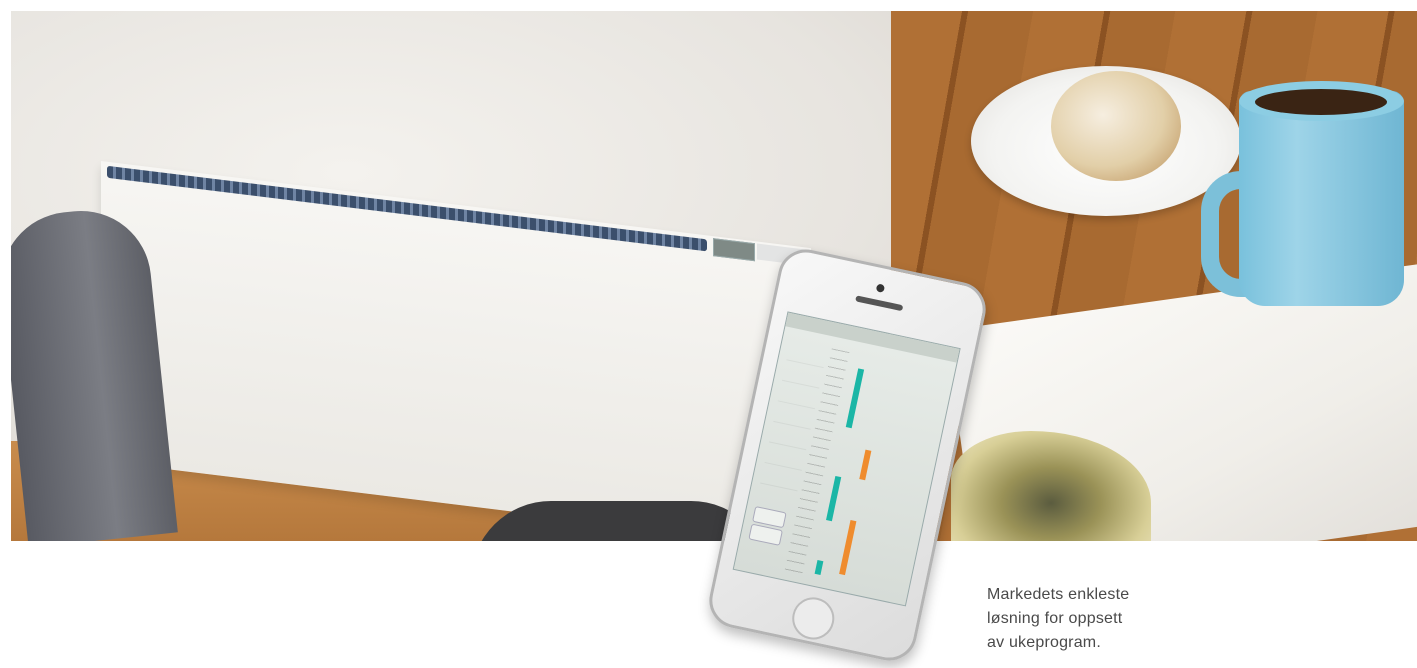 The height and width of the screenshot is (668, 1417). What do you see at coordinates (1044, 642) in the screenshot?
I see `caption-line-3: av ukeprogram.` at bounding box center [1044, 642].